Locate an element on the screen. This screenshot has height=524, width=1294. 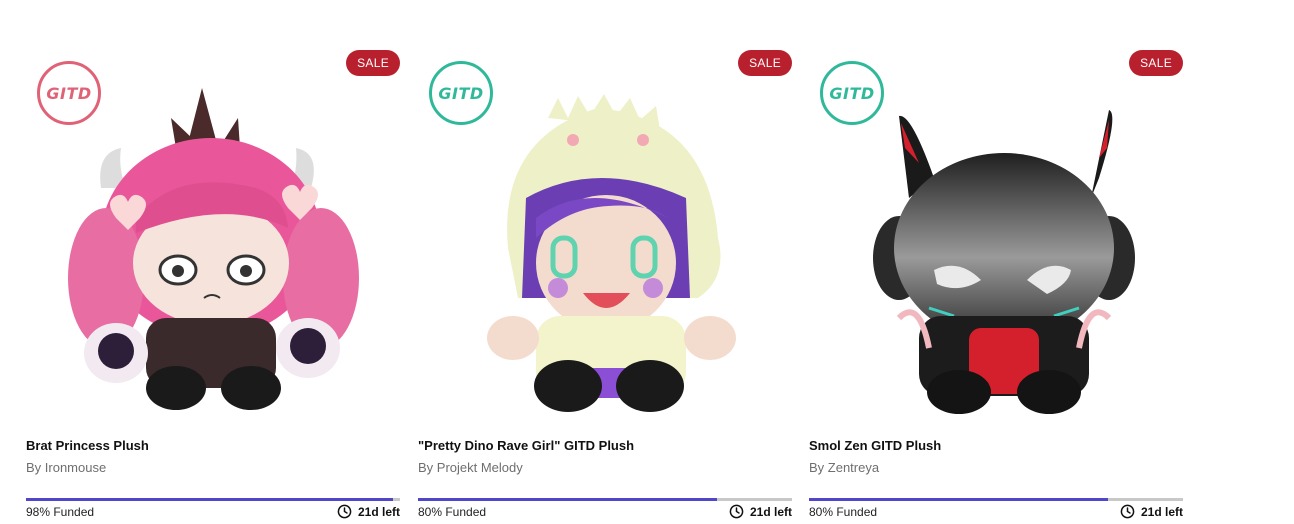
product-creator: By Zentreya is located at coordinates (844, 467).